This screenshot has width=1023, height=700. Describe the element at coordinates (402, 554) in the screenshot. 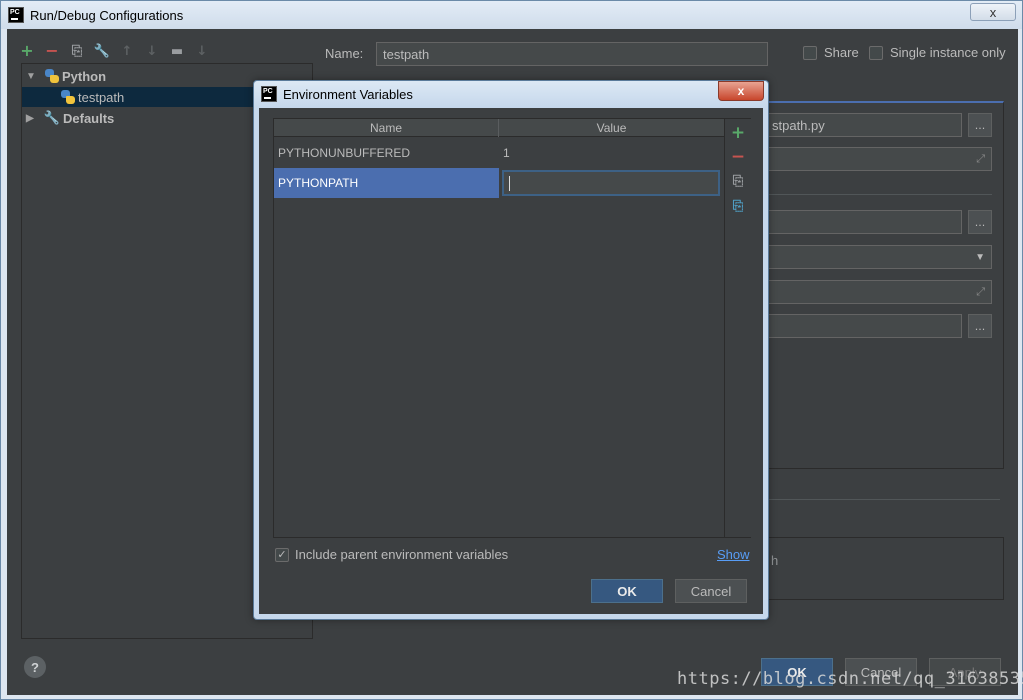

I see `include-parent-label: Include parent environment variables` at that location.